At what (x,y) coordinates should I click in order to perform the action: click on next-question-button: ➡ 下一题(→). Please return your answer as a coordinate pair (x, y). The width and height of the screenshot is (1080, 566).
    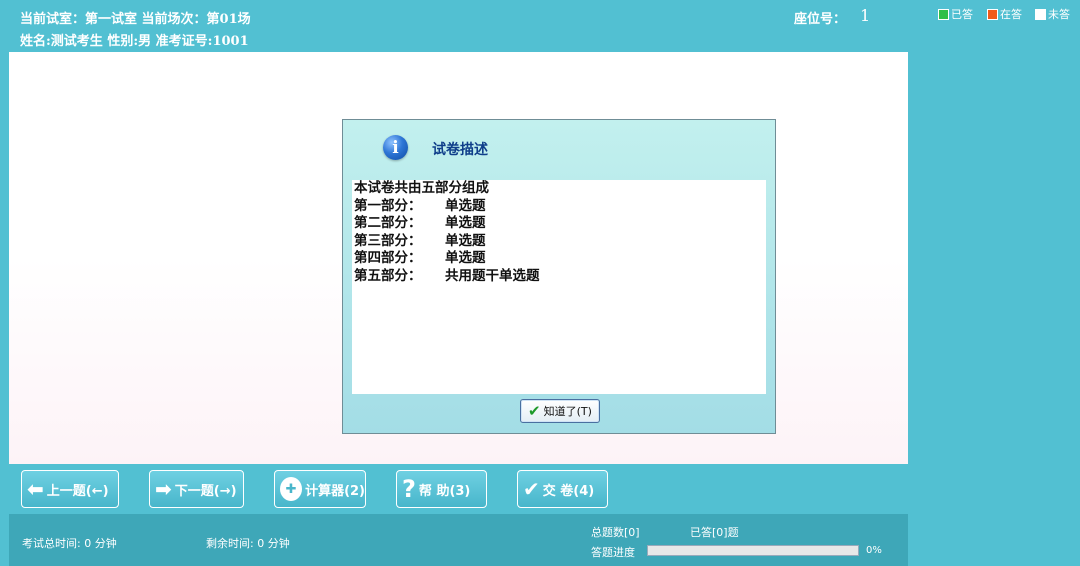
    Looking at the image, I should click on (196, 489).